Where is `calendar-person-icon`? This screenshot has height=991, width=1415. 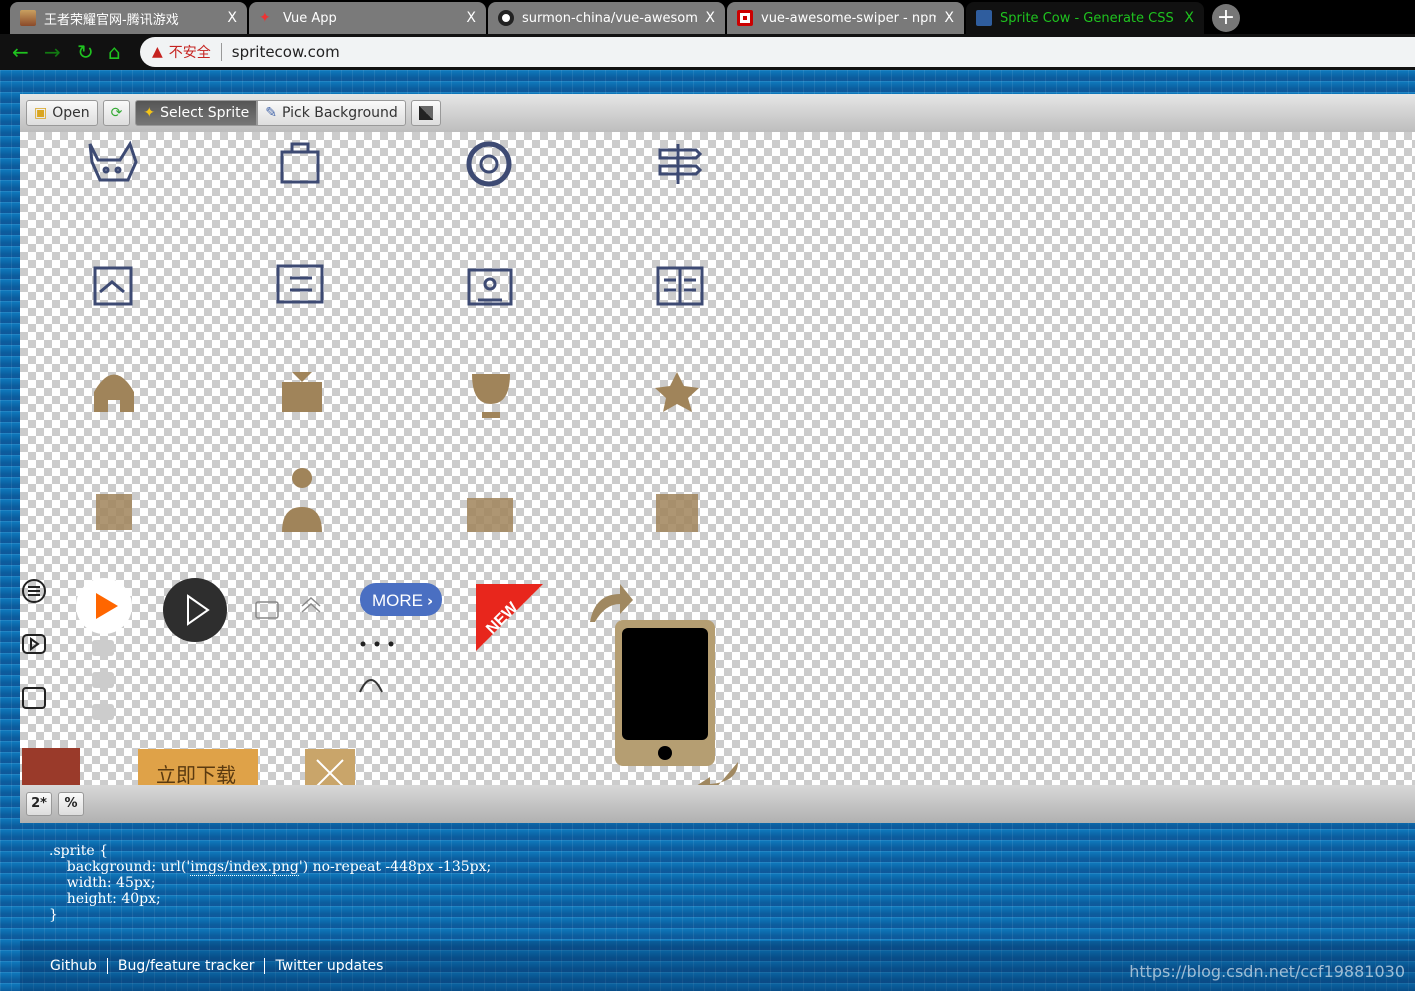
calendar-person-icon is located at coordinates (490, 287).